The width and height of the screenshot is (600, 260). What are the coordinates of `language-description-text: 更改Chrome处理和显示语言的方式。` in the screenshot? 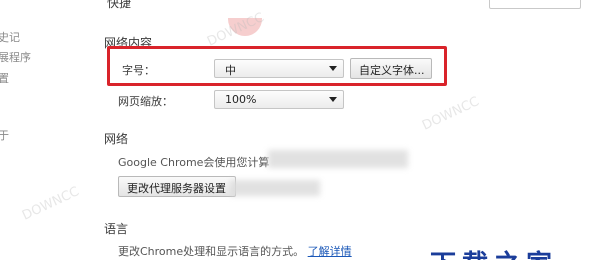 It's located at (211, 251).